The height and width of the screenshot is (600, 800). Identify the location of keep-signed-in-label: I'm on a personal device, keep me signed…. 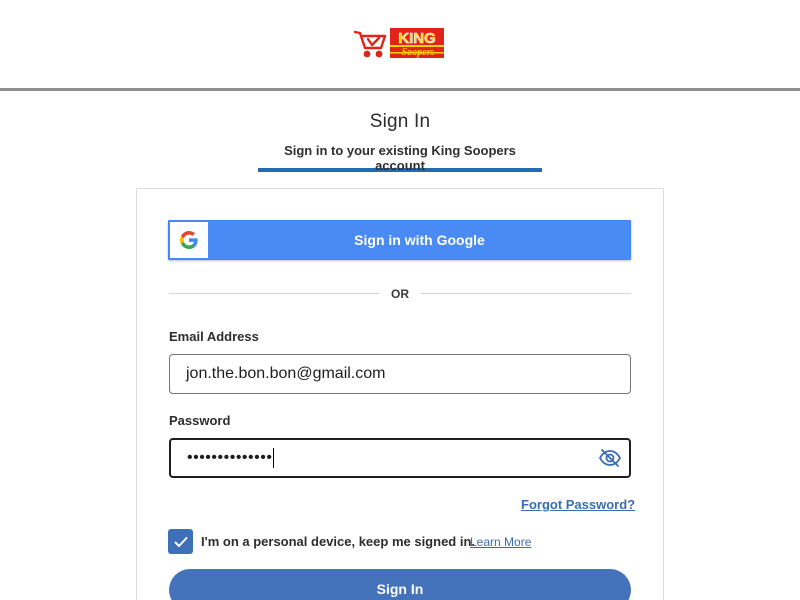
(338, 541).